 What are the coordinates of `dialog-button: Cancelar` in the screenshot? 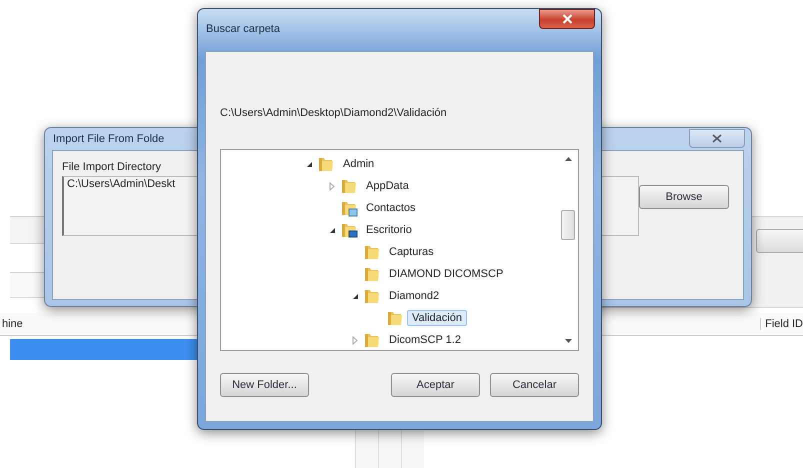 It's located at (534, 385).